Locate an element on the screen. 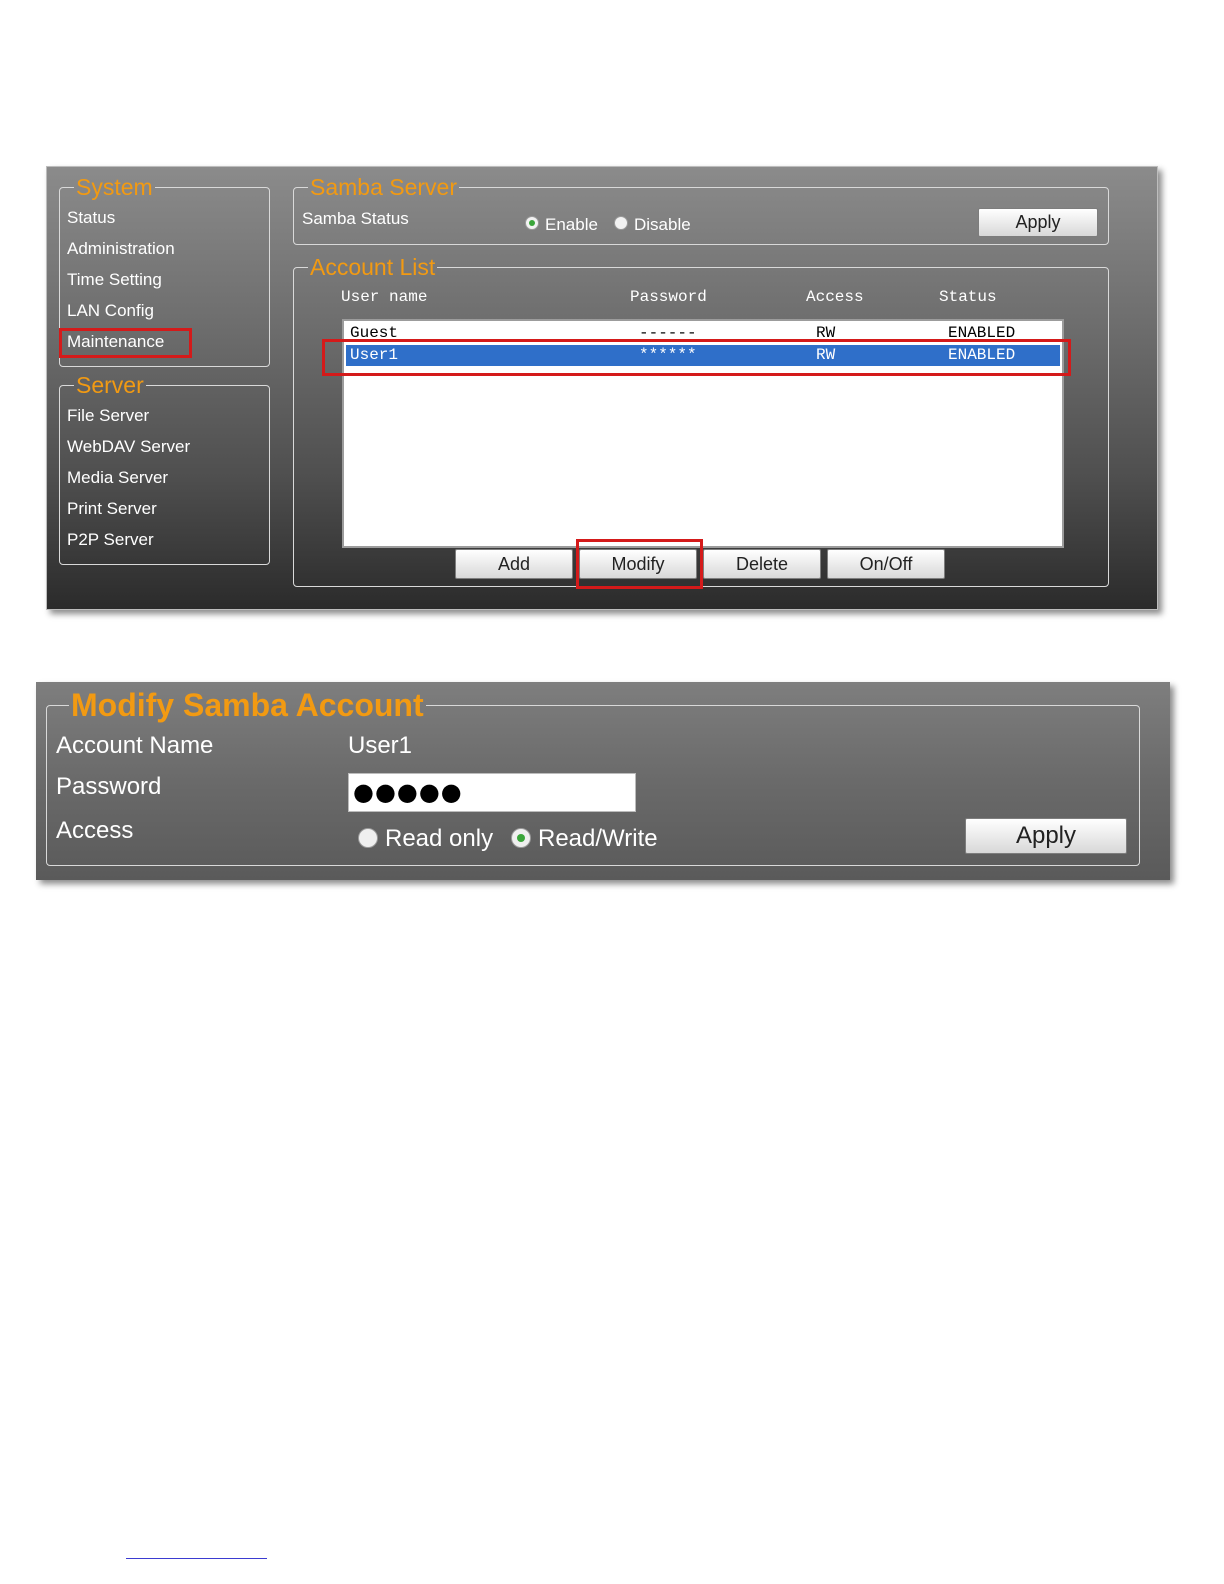 This screenshot has width=1224, height=1584. samba-status-label: Samba Status is located at coordinates (355, 218).